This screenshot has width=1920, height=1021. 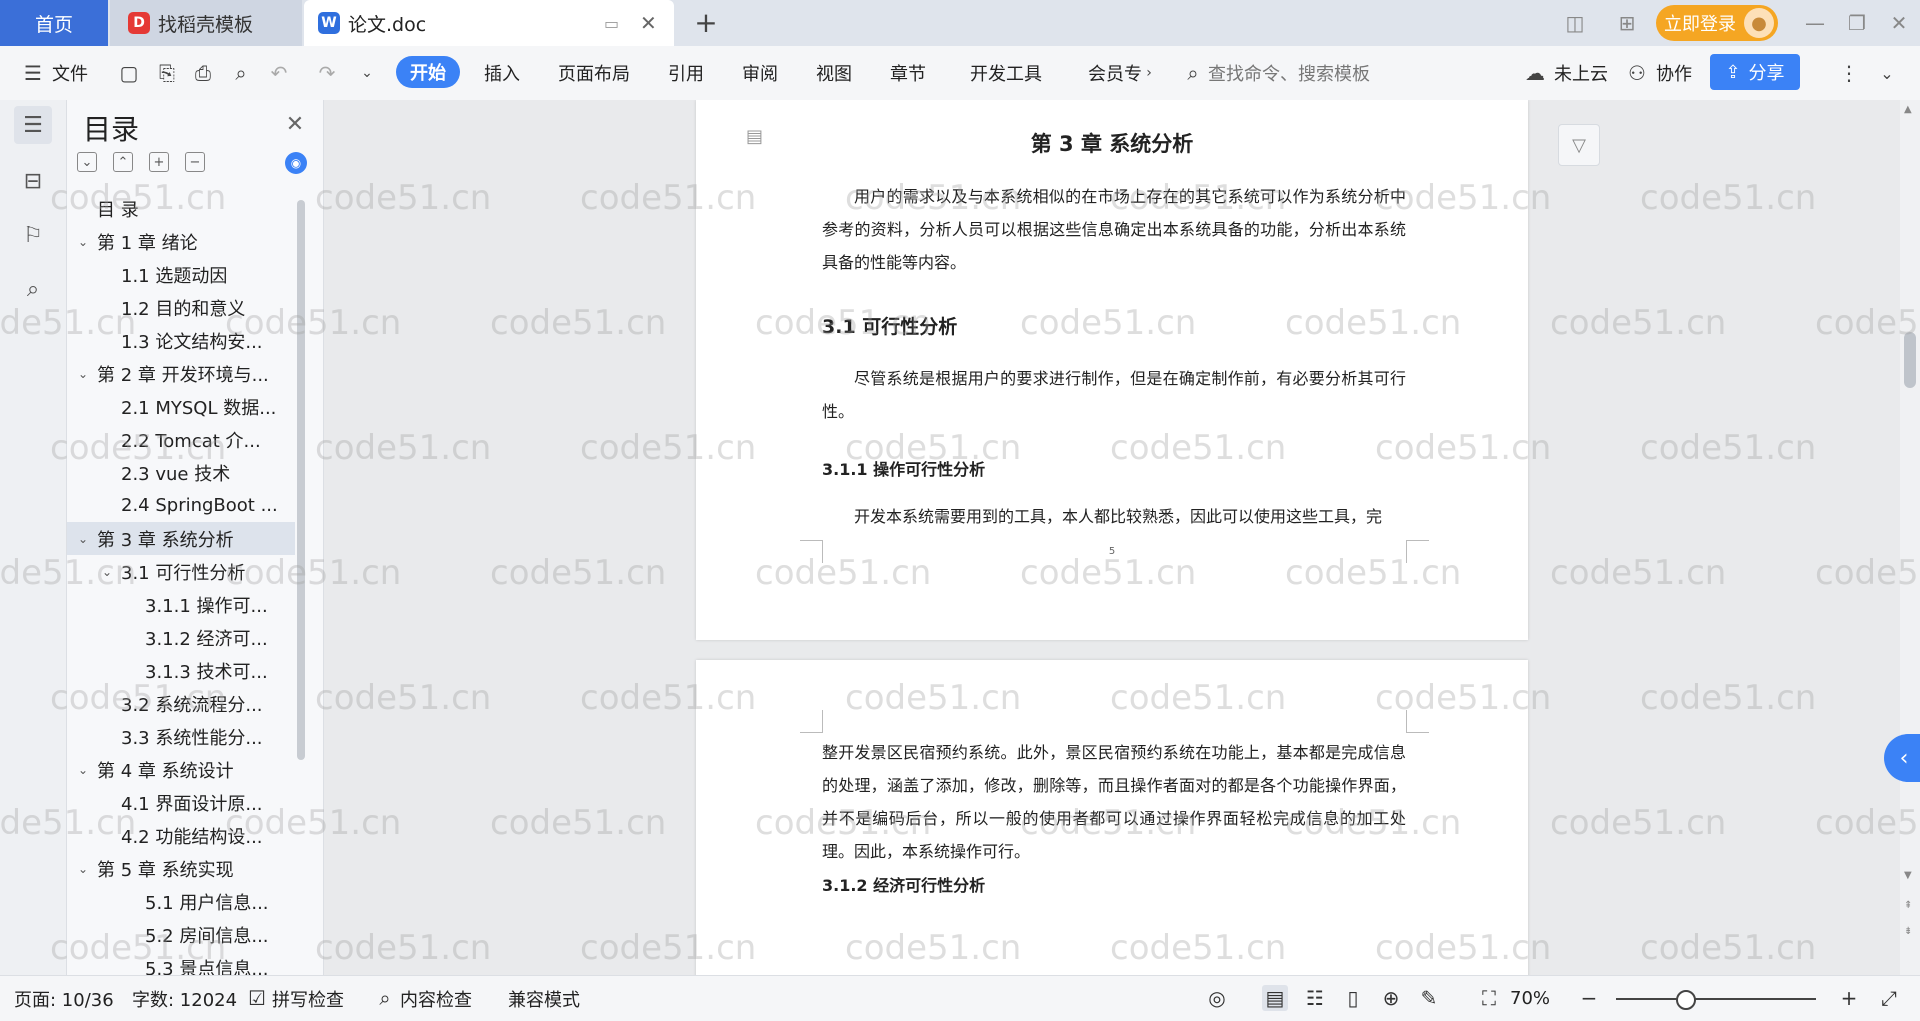 What do you see at coordinates (1849, 73) in the screenshot?
I see `more-options-icon: ⋮` at bounding box center [1849, 73].